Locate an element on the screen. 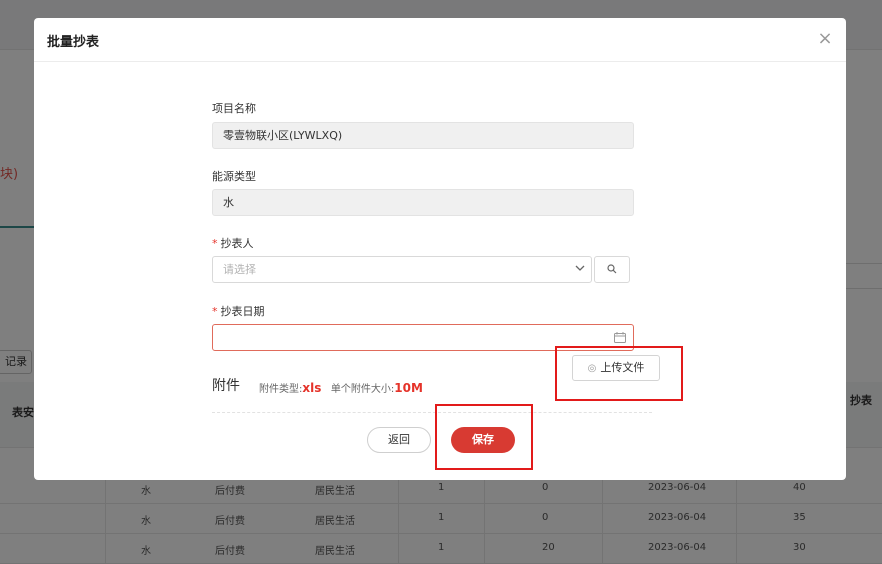  close-icon: × is located at coordinates (825, 39).